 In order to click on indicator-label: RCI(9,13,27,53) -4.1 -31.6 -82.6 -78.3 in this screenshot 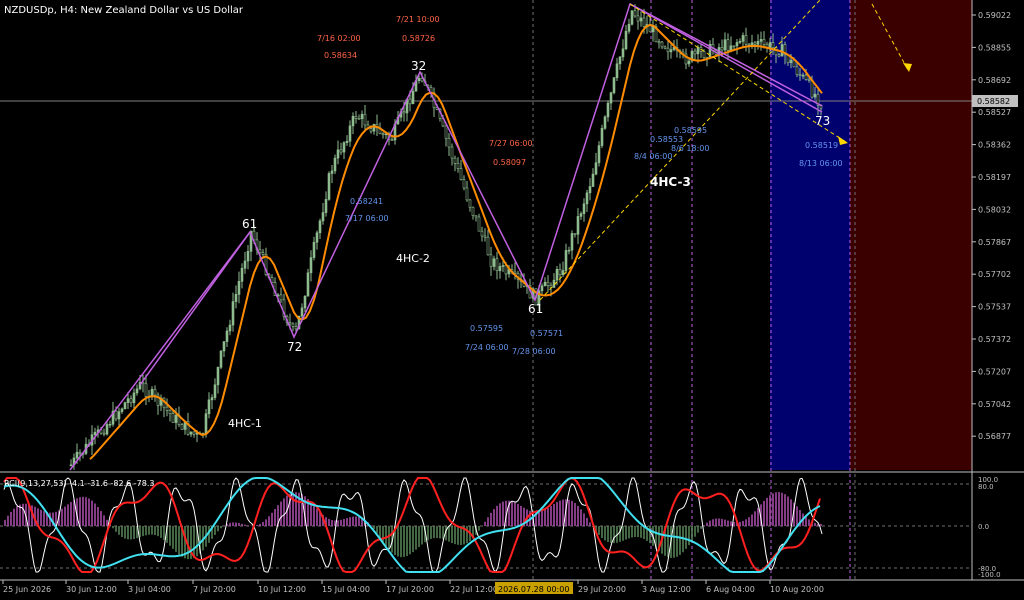, I will do `click(79, 483)`.